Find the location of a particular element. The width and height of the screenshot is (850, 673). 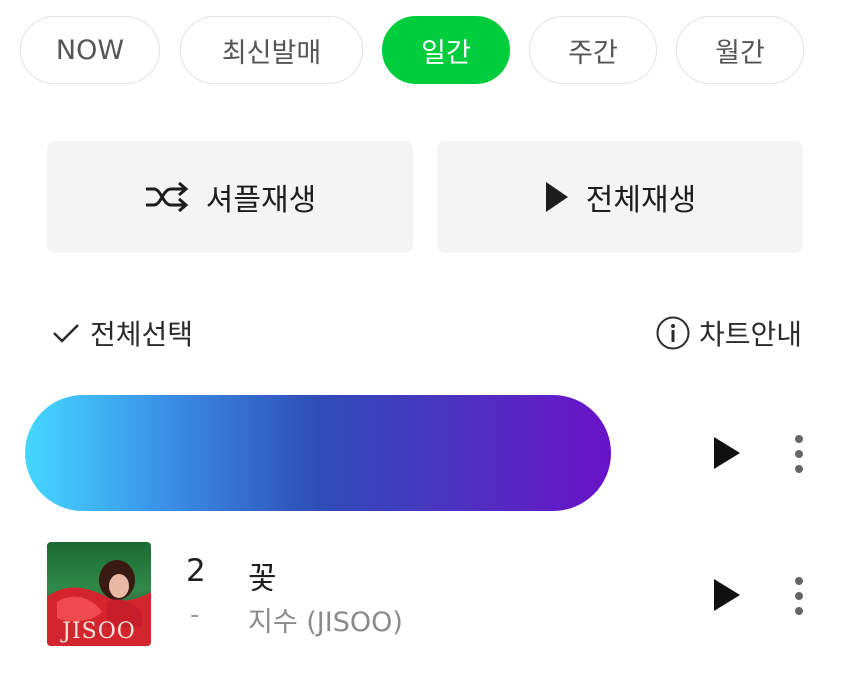

shuffle-play-button: 셔플재생 is located at coordinates (230, 197).